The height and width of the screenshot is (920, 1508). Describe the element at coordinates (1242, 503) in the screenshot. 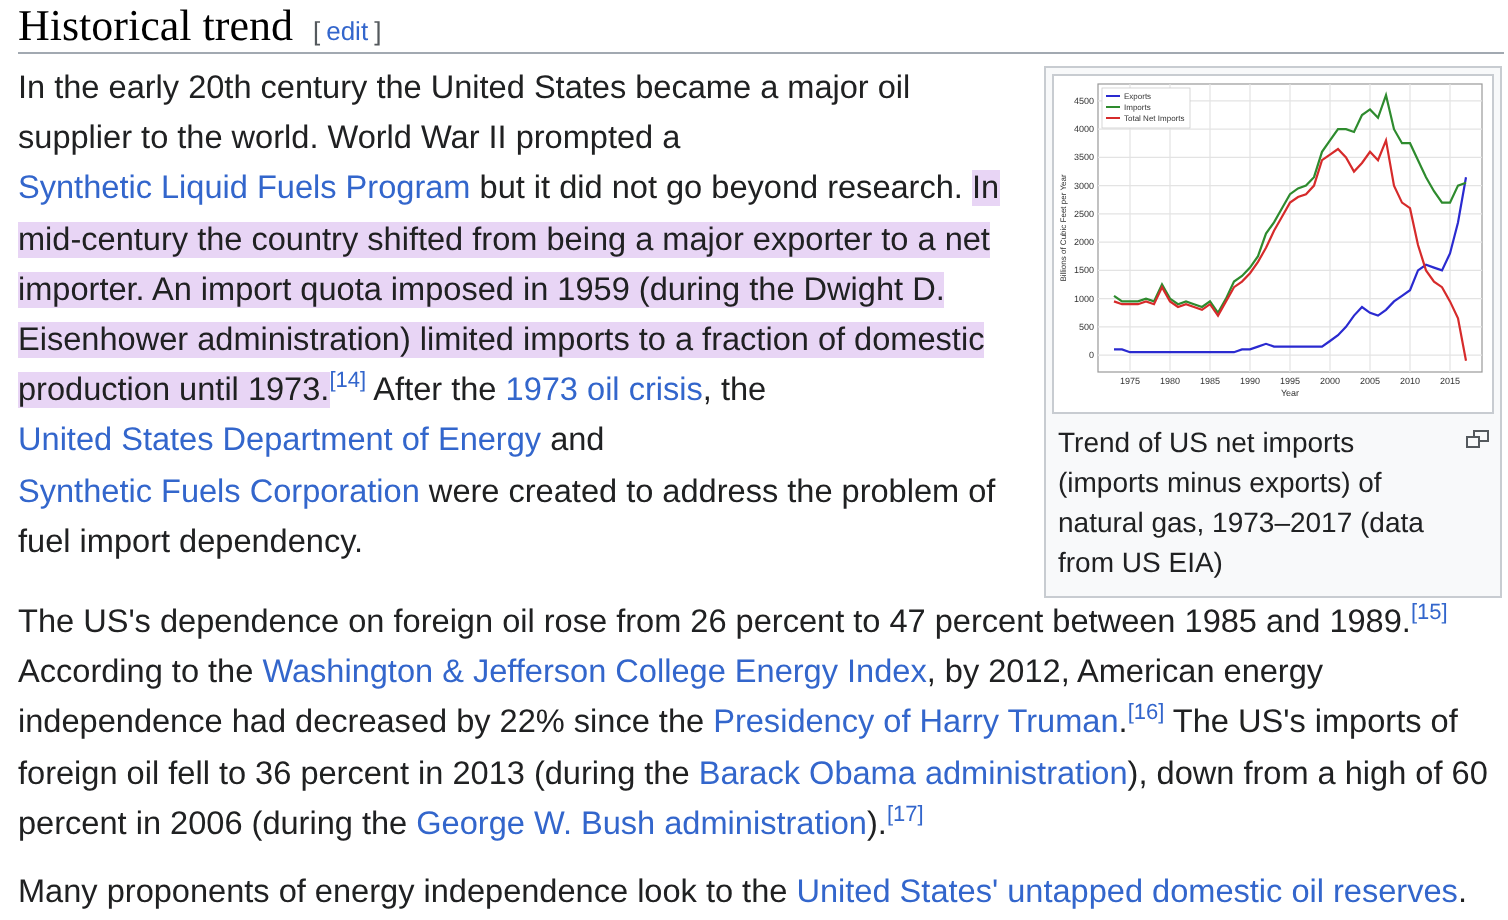

I see `figure-caption: Trend of US net imports (imports minus exports) of natural gas, 1973–2017 (data from US EIA)` at that location.